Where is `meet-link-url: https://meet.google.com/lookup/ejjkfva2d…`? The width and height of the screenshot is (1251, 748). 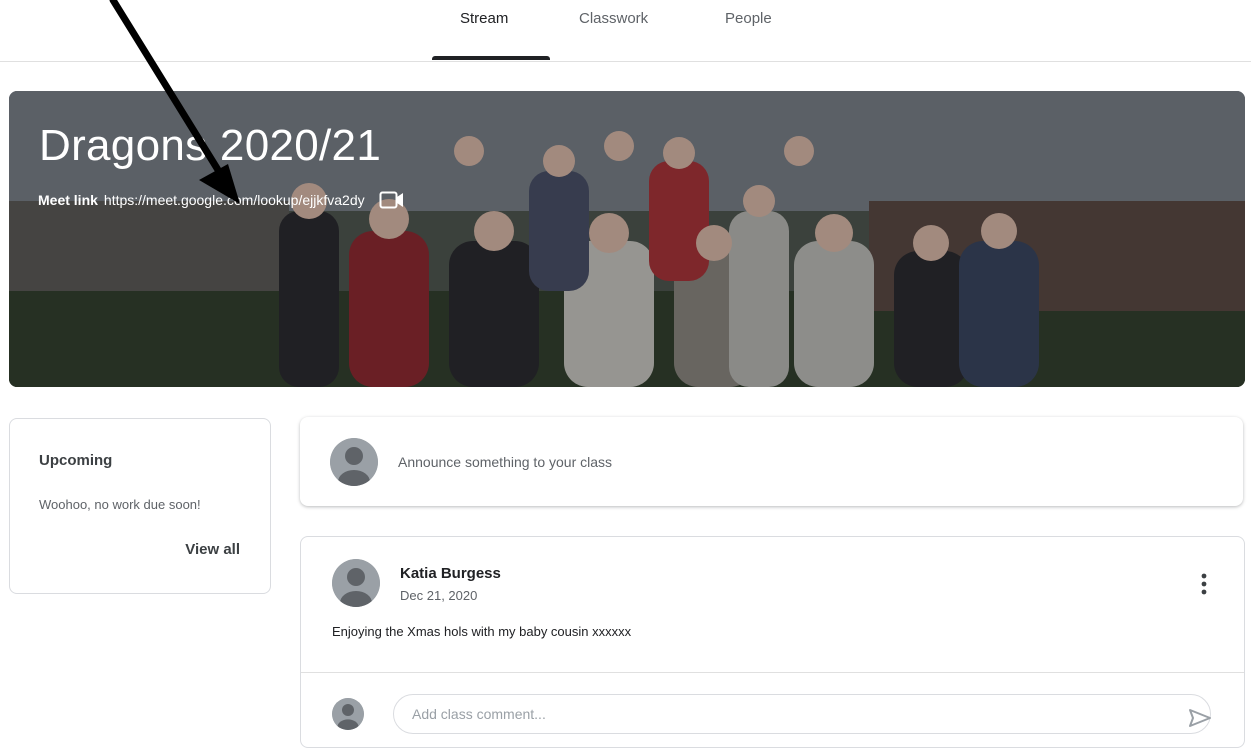 meet-link-url: https://meet.google.com/lookup/ejjkfva2d… is located at coordinates (234, 200).